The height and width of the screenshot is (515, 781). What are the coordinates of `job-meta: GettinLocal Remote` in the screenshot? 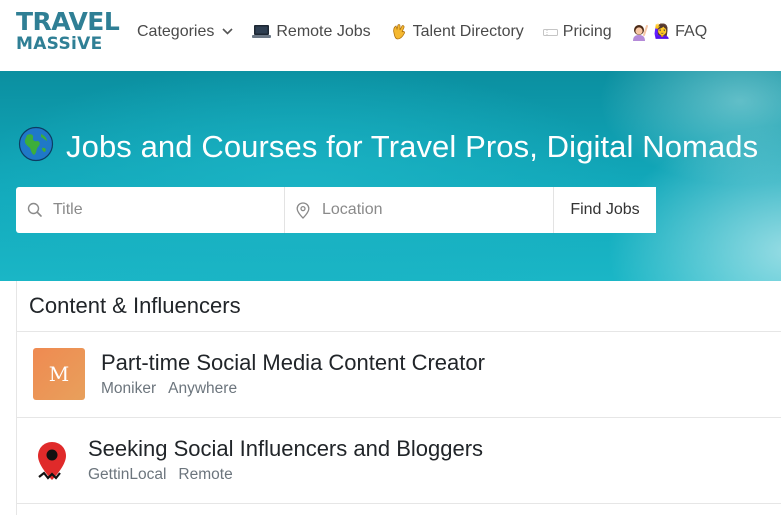 It's located at (160, 475).